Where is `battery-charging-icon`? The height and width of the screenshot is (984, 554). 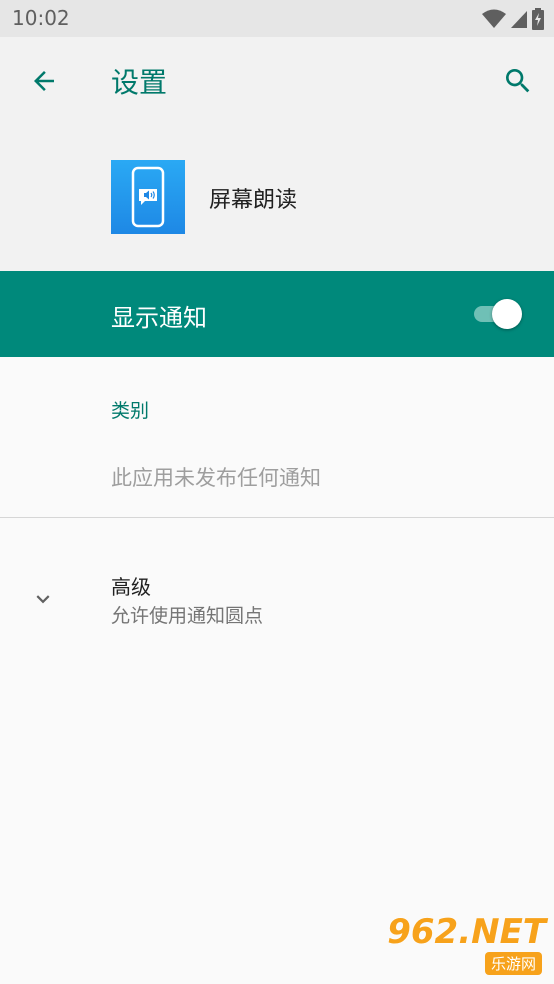
battery-charging-icon is located at coordinates (538, 19).